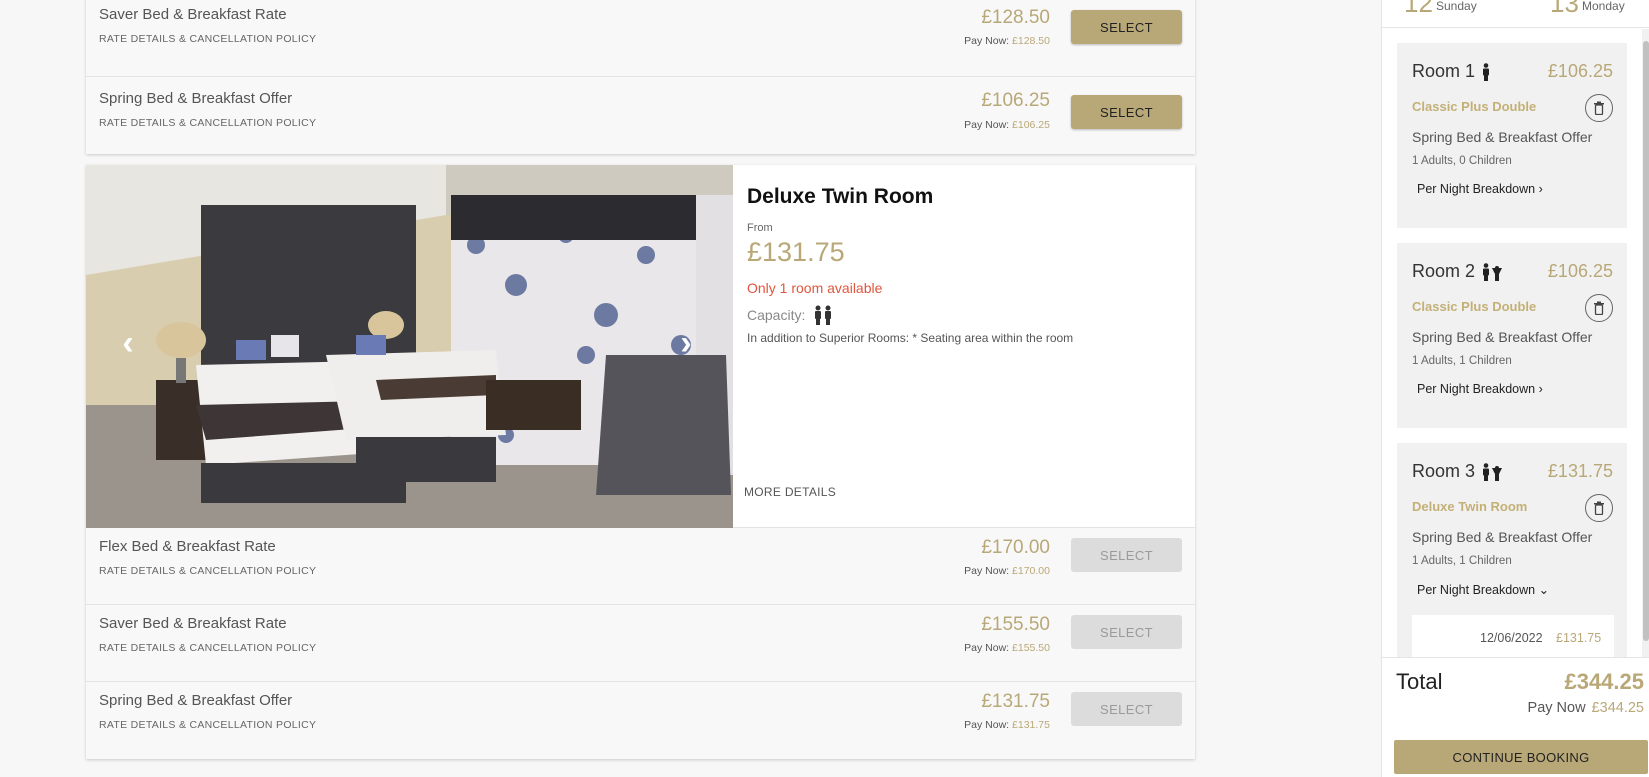 The height and width of the screenshot is (777, 1649). What do you see at coordinates (823, 315) in the screenshot?
I see `two-adults-icon` at bounding box center [823, 315].